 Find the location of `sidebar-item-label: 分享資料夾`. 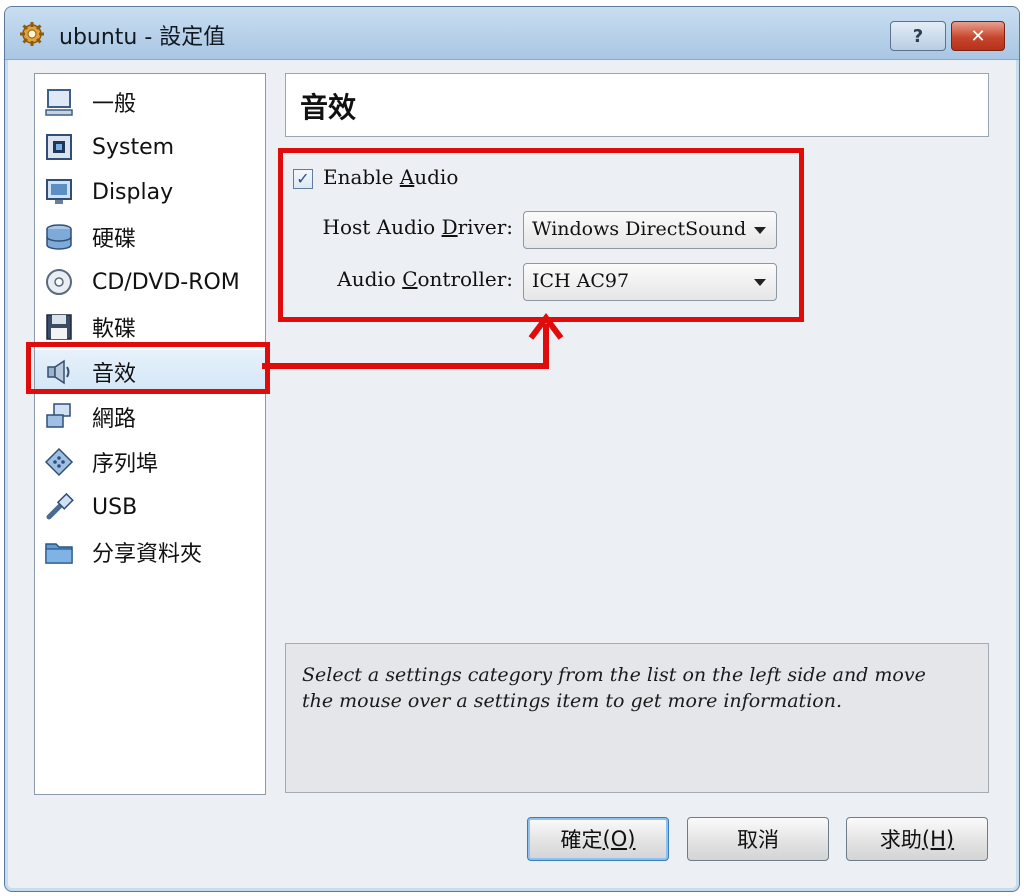

sidebar-item-label: 分享資料夾 is located at coordinates (147, 554).